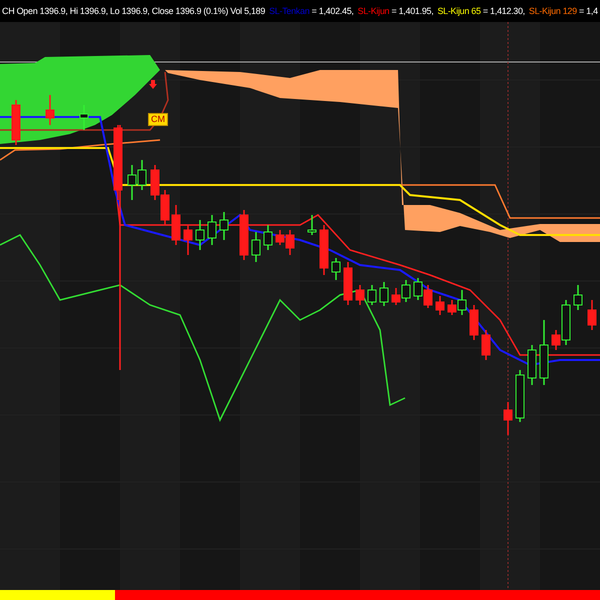  I want to click on legend-label: SL-Tenkan, so click(289, 11).